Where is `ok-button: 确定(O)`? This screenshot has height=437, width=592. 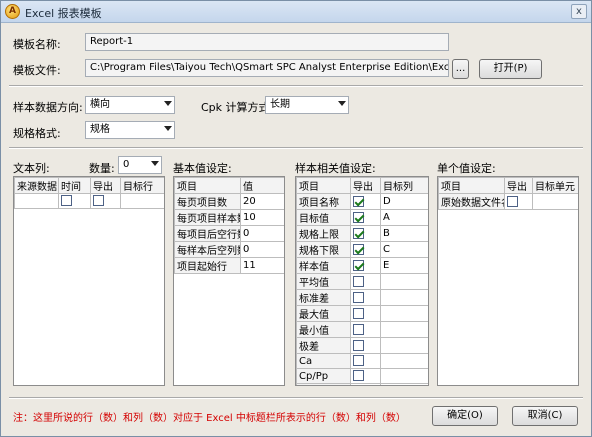
ok-button: 确定(O) is located at coordinates (465, 416).